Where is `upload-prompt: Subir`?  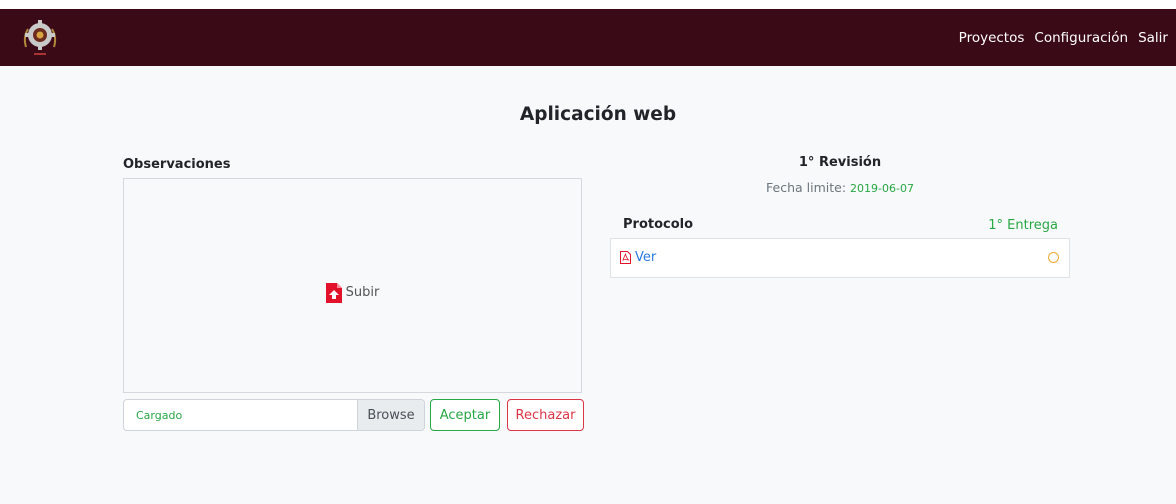
upload-prompt: Subir is located at coordinates (352, 292).